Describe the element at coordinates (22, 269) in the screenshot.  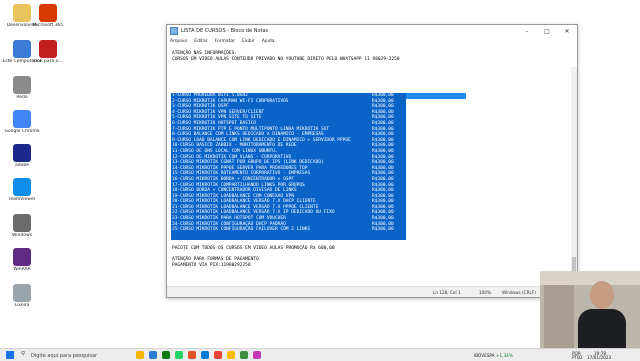
I see `desktop-icon-label: WinRAR` at that location.